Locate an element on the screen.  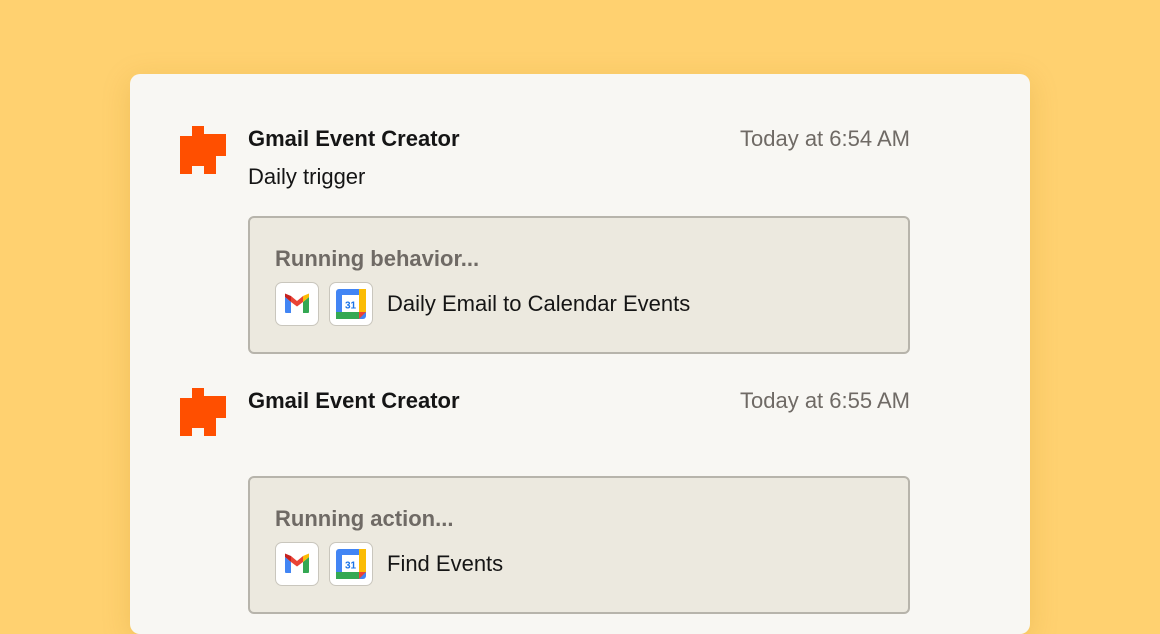
app-row: 31 Daily Email to Calendar Events is located at coordinates (482, 304).